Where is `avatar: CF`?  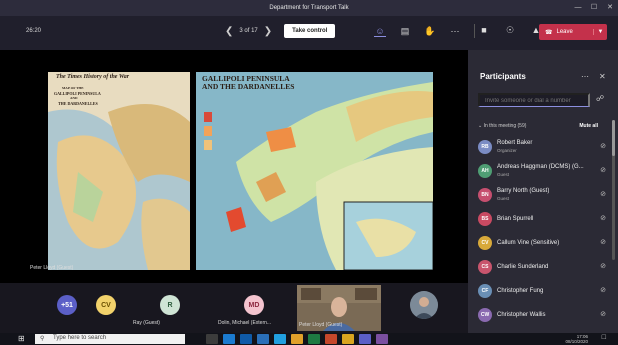 avatar: CF is located at coordinates (485, 291).